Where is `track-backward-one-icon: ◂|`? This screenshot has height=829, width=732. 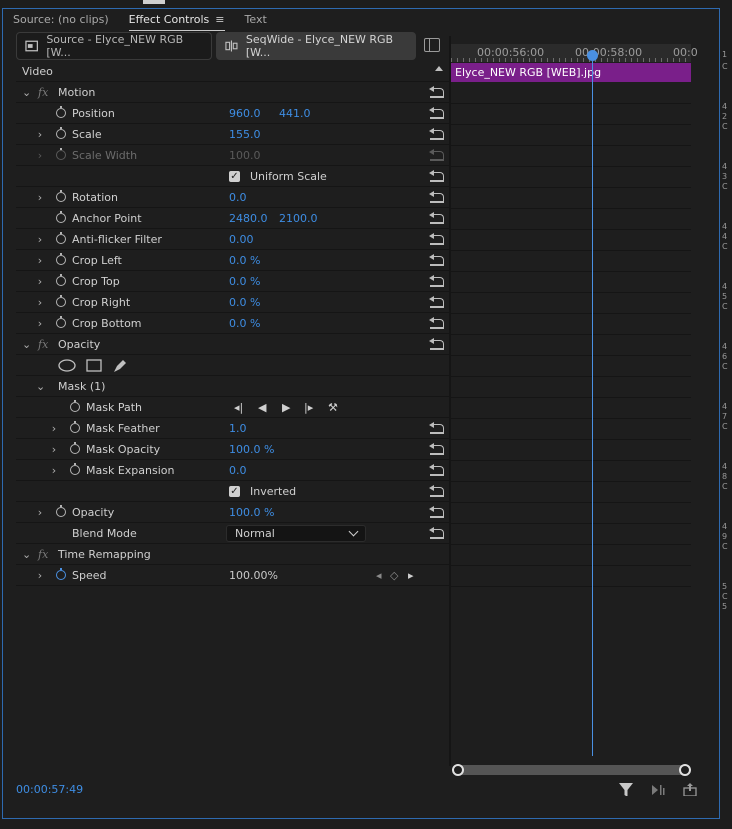 track-backward-one-icon: ◂| is located at coordinates (238, 407).